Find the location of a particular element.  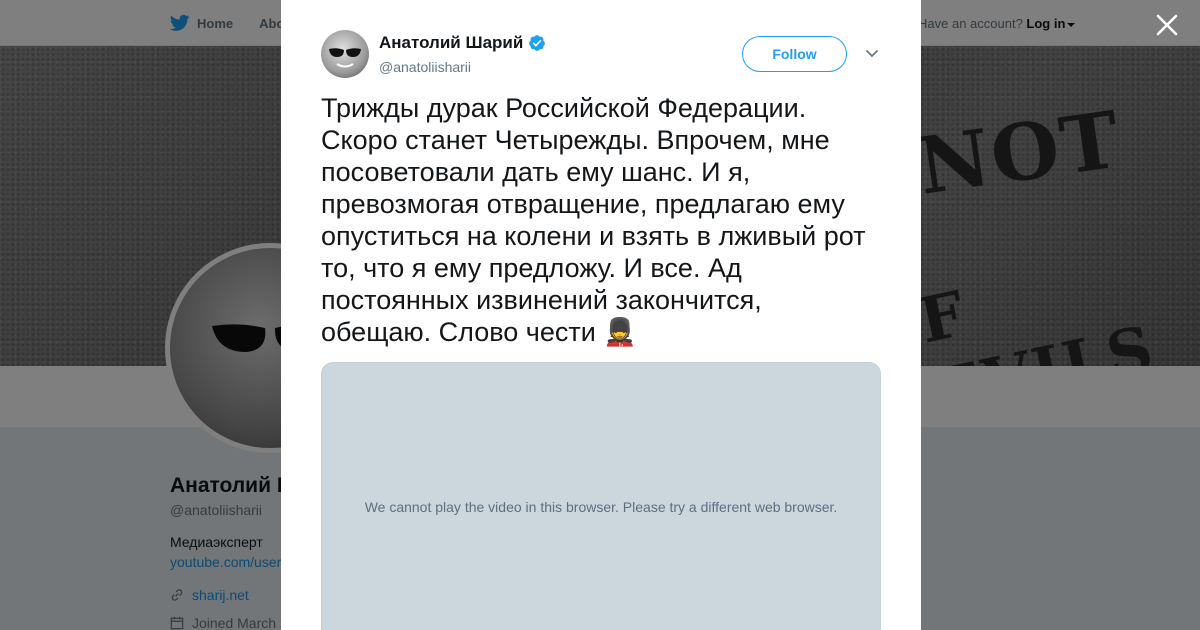

tweet-author-name-row: Анатолий Шарий is located at coordinates (462, 43).